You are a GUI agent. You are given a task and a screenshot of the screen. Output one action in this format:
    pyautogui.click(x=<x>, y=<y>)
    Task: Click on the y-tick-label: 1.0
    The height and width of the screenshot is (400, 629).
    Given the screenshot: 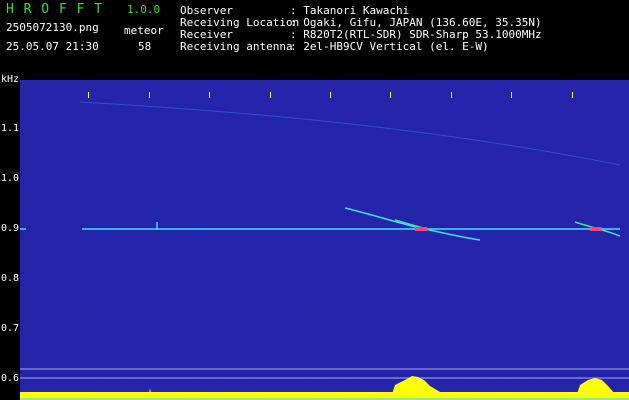 What is the action you would take?
    pyautogui.click(x=10, y=178)
    